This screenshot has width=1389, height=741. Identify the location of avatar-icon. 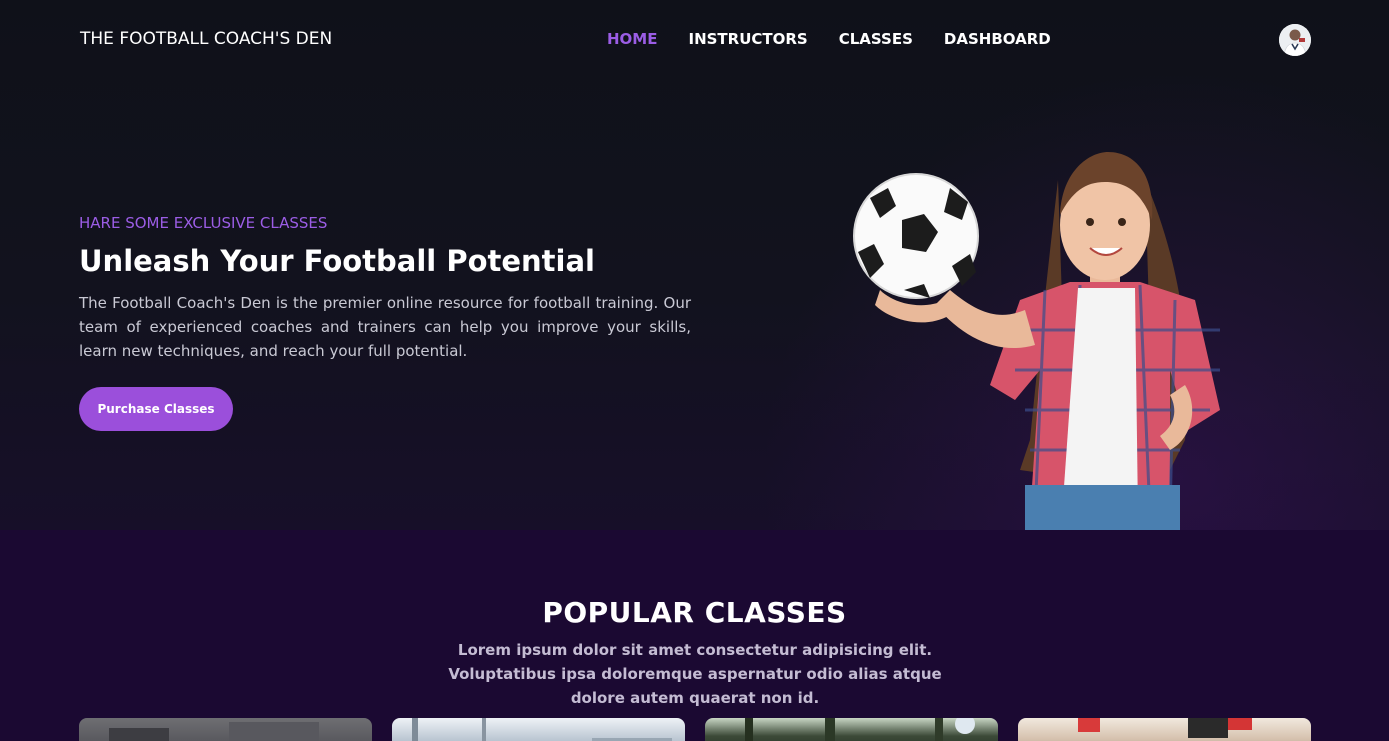
(1295, 40).